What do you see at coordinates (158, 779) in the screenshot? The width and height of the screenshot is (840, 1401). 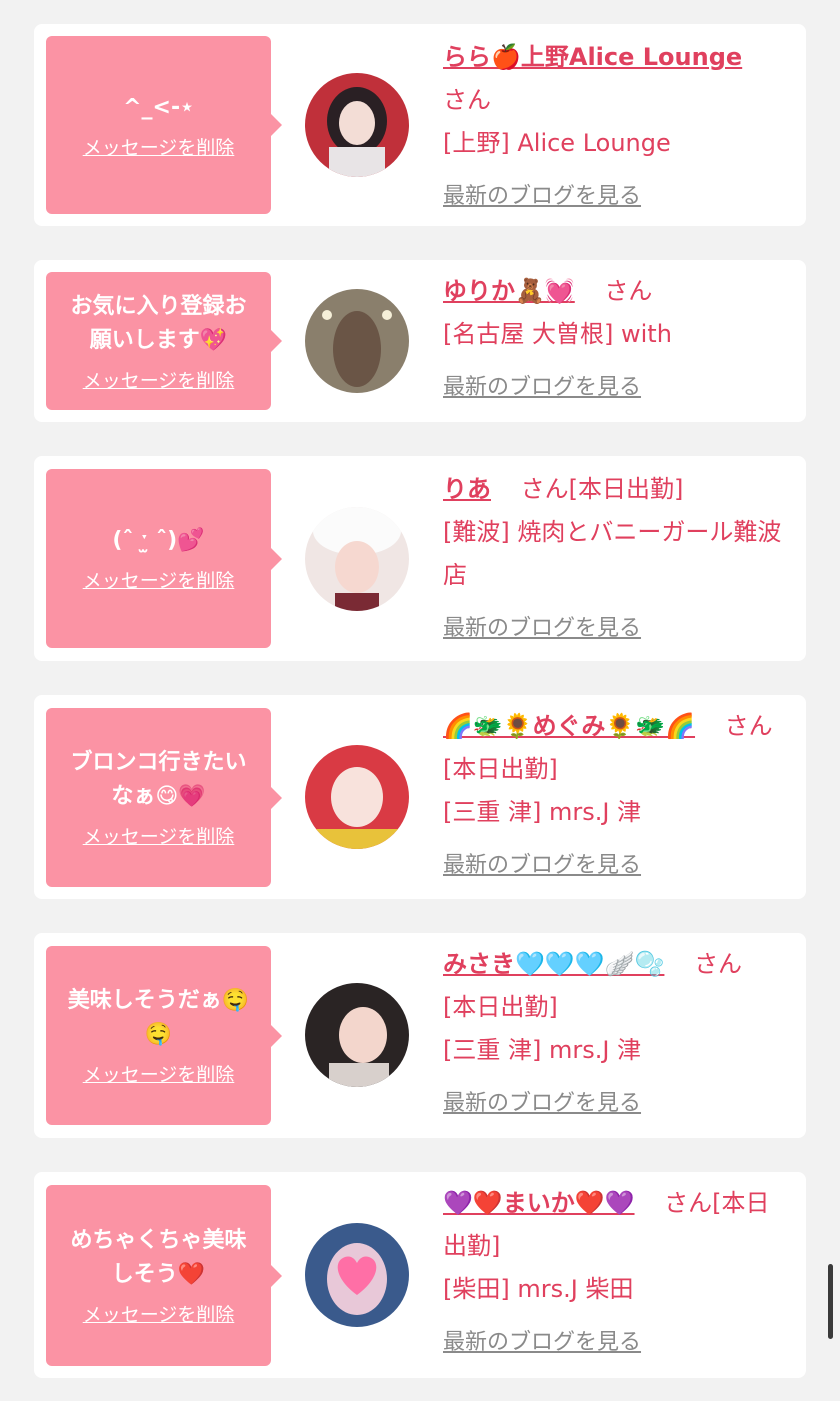 I see `message-text: ブロンコ行きたい なぁ😋💗` at bounding box center [158, 779].